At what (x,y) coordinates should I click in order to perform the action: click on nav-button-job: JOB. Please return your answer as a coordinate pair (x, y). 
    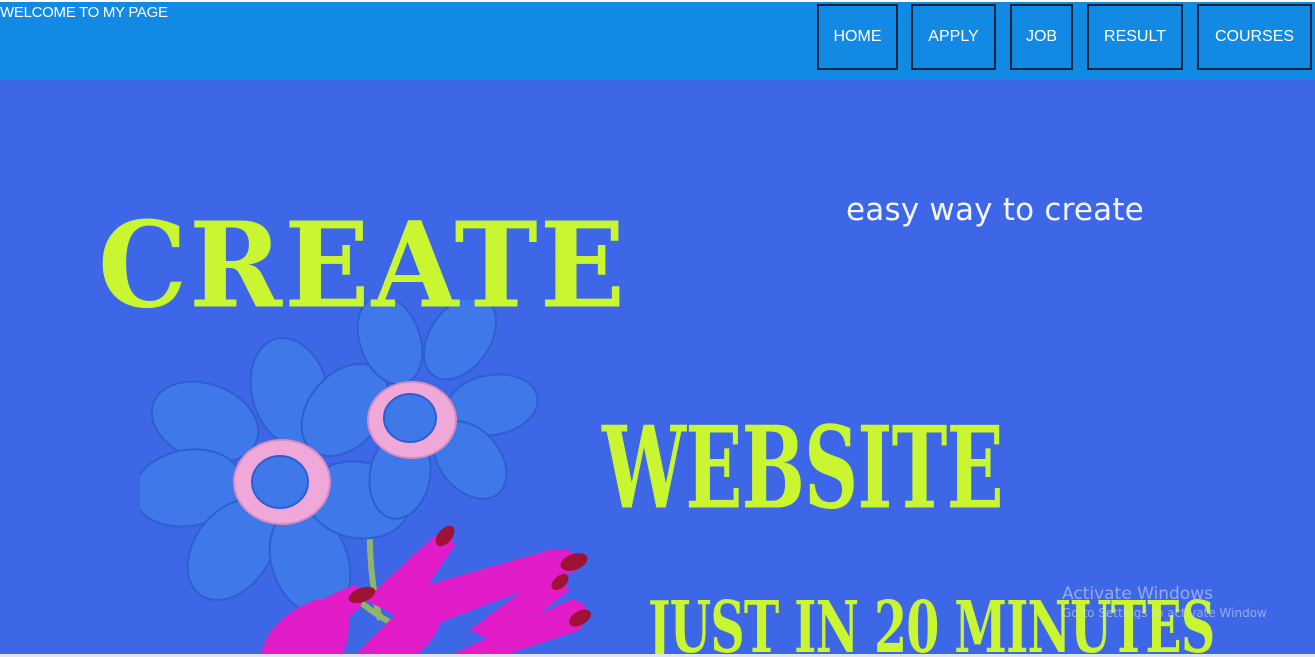
    Looking at the image, I should click on (1041, 37).